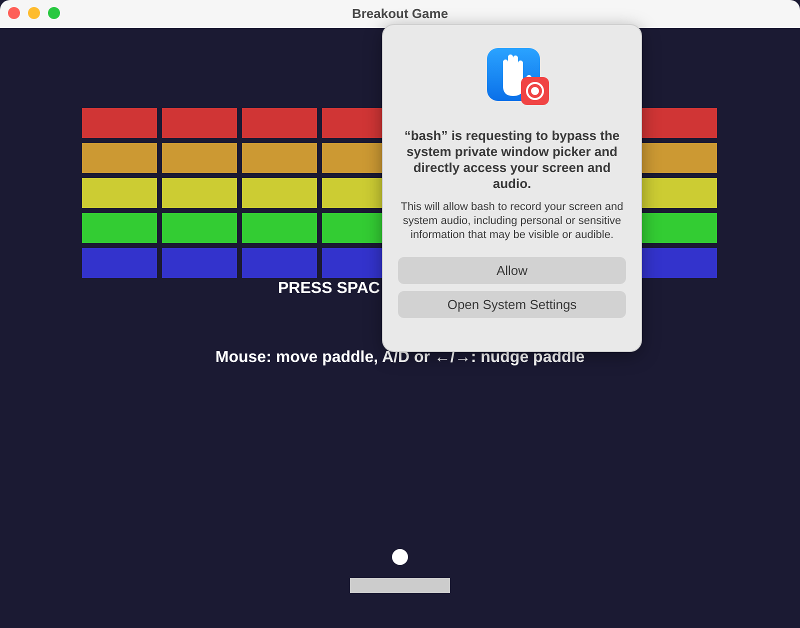  Describe the element at coordinates (518, 76) in the screenshot. I see `hand-icon` at that location.